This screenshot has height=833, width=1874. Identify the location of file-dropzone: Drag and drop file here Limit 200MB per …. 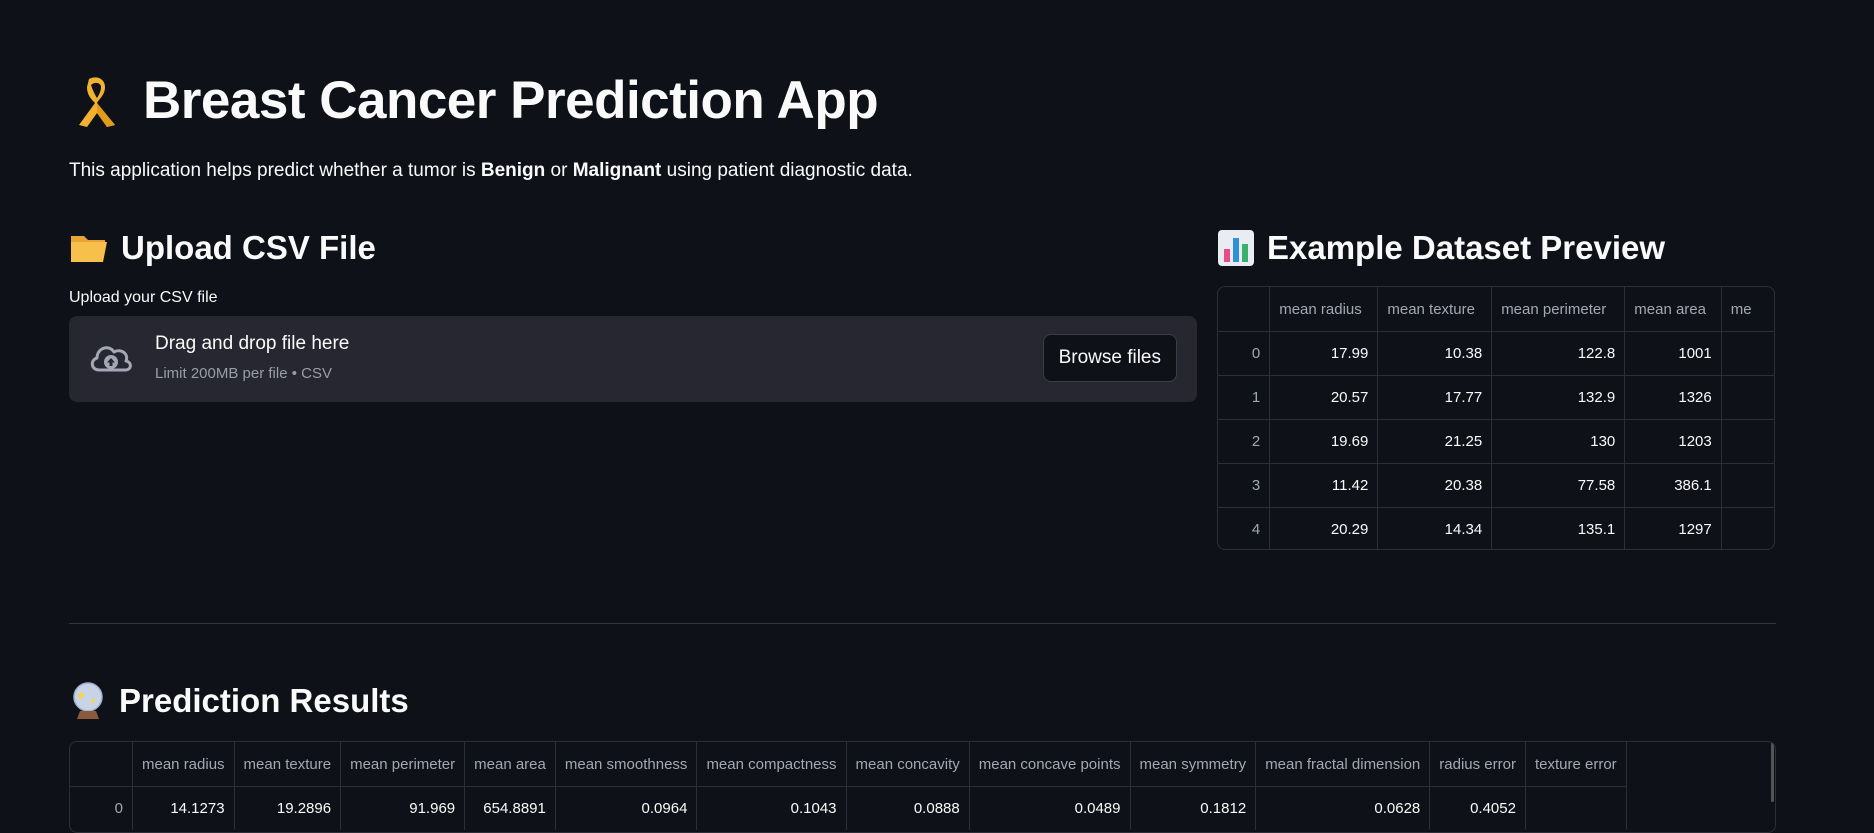
(633, 359).